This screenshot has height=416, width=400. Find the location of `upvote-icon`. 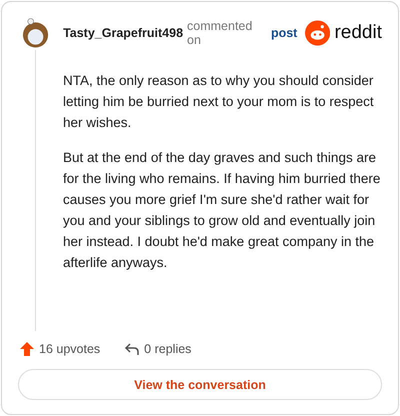

upvote-icon is located at coordinates (27, 349).